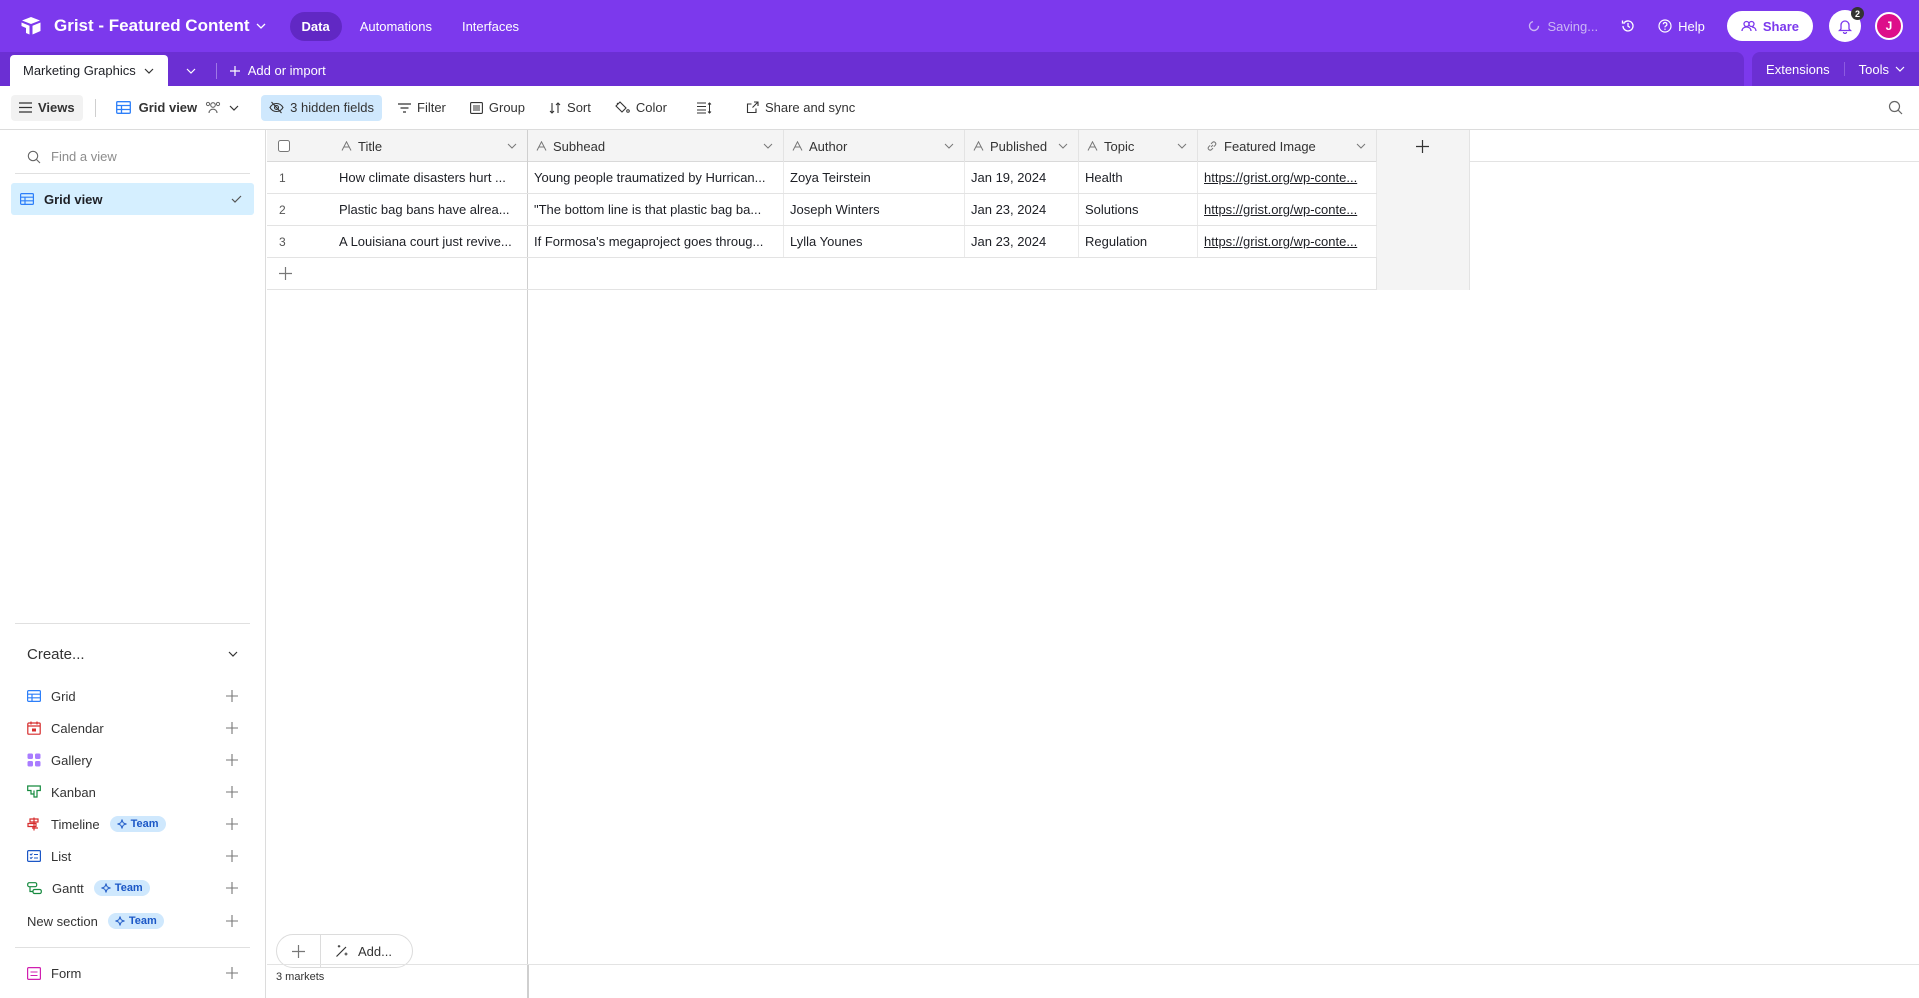  What do you see at coordinates (132, 199) in the screenshot?
I see `sidebar-view-grid-view: Grid view` at bounding box center [132, 199].